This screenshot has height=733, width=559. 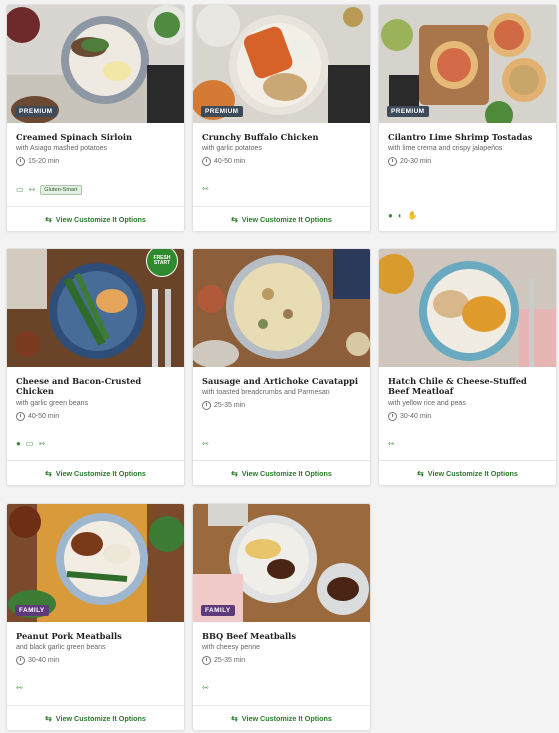 I want to click on attribute-icons: ● ▭ ⇿, so click(x=30, y=444).